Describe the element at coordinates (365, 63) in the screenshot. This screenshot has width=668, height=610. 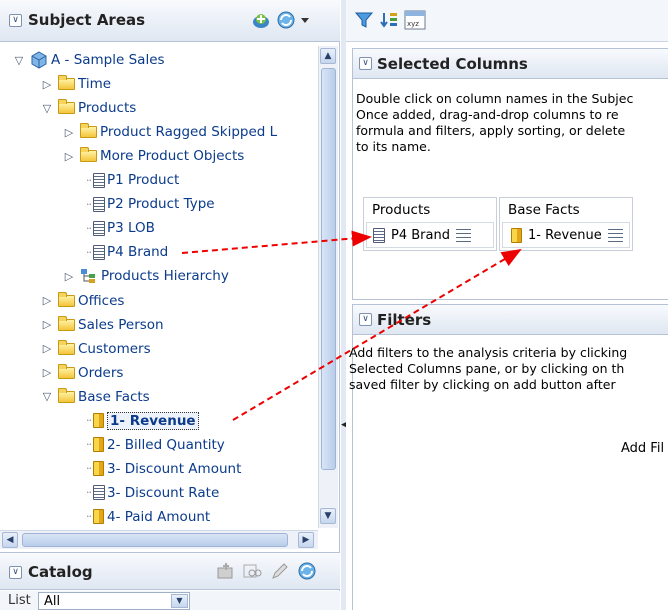
I see `selected-columns-collapse-icon: ∨` at that location.